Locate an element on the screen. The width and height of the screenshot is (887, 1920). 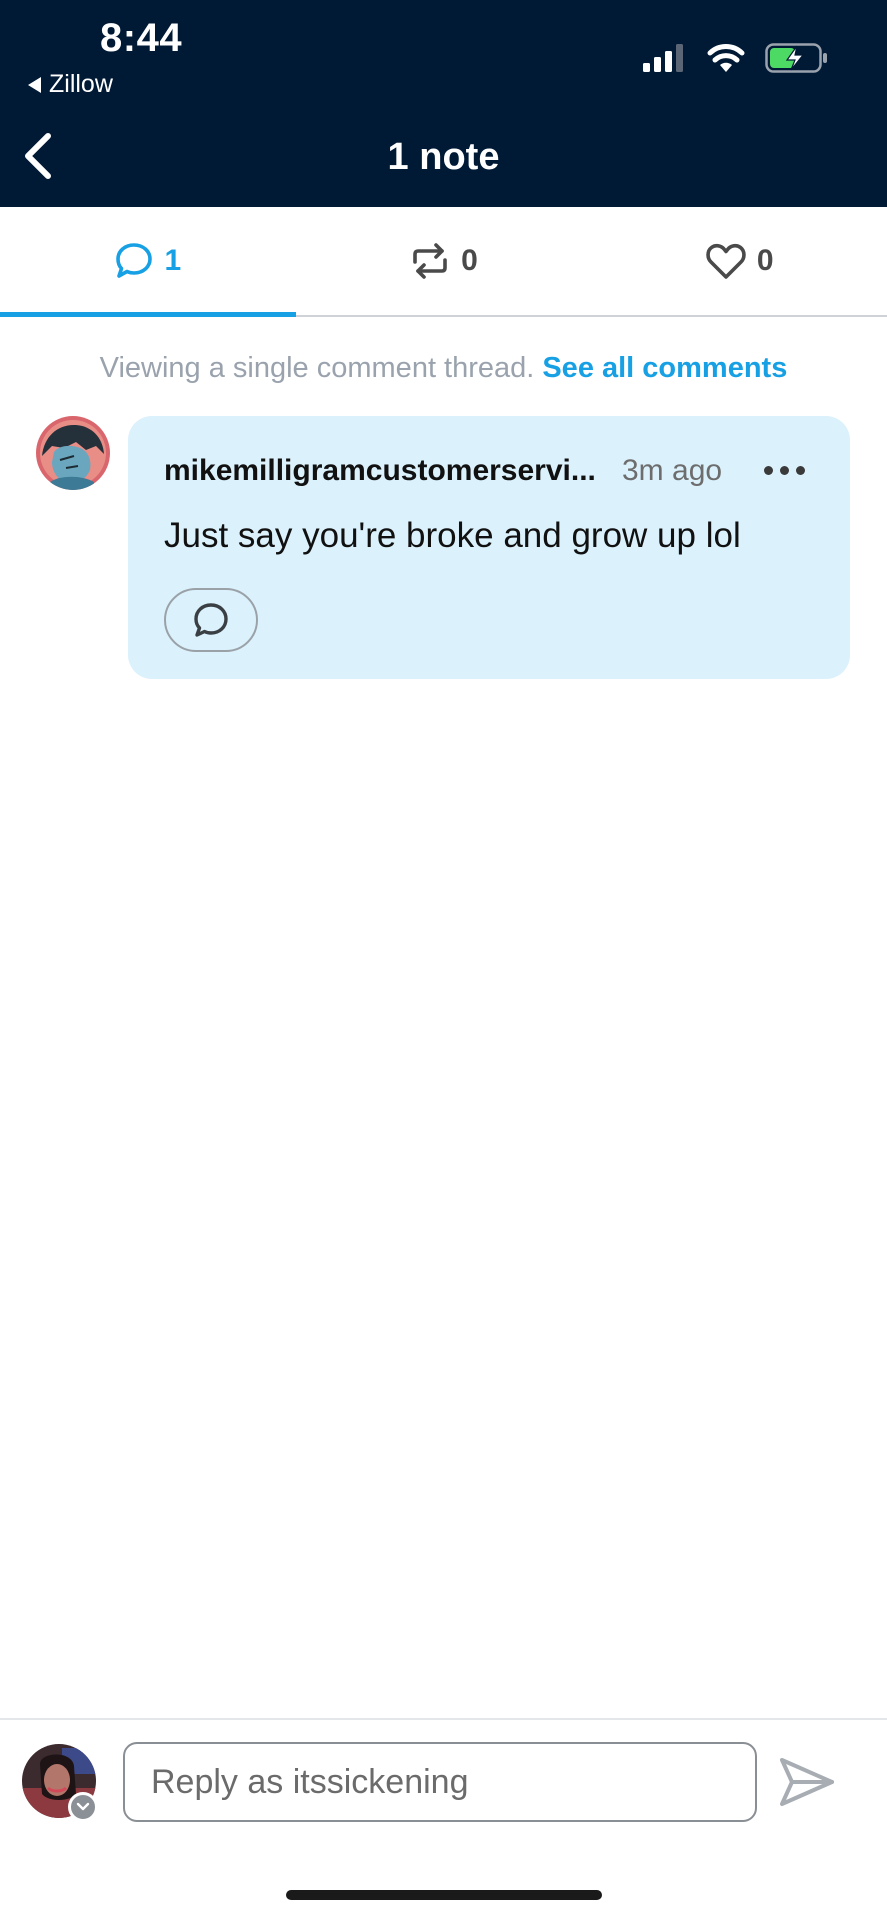
tab-comments: 1 is located at coordinates (148, 262).